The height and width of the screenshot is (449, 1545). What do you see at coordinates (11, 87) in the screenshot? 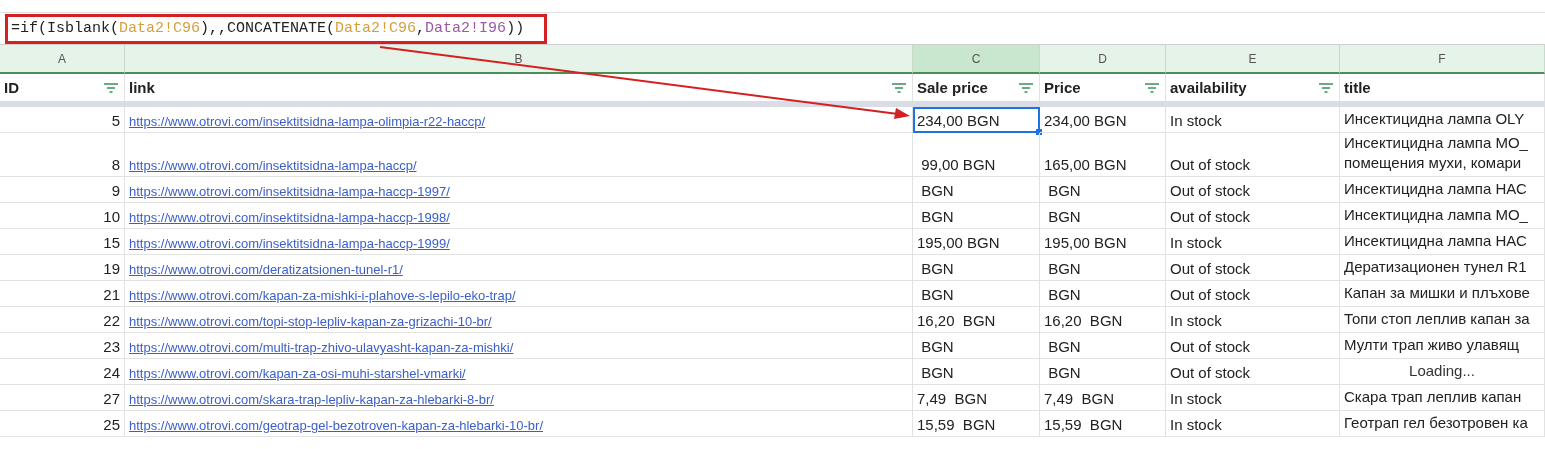
I see `header-label: ID` at bounding box center [11, 87].